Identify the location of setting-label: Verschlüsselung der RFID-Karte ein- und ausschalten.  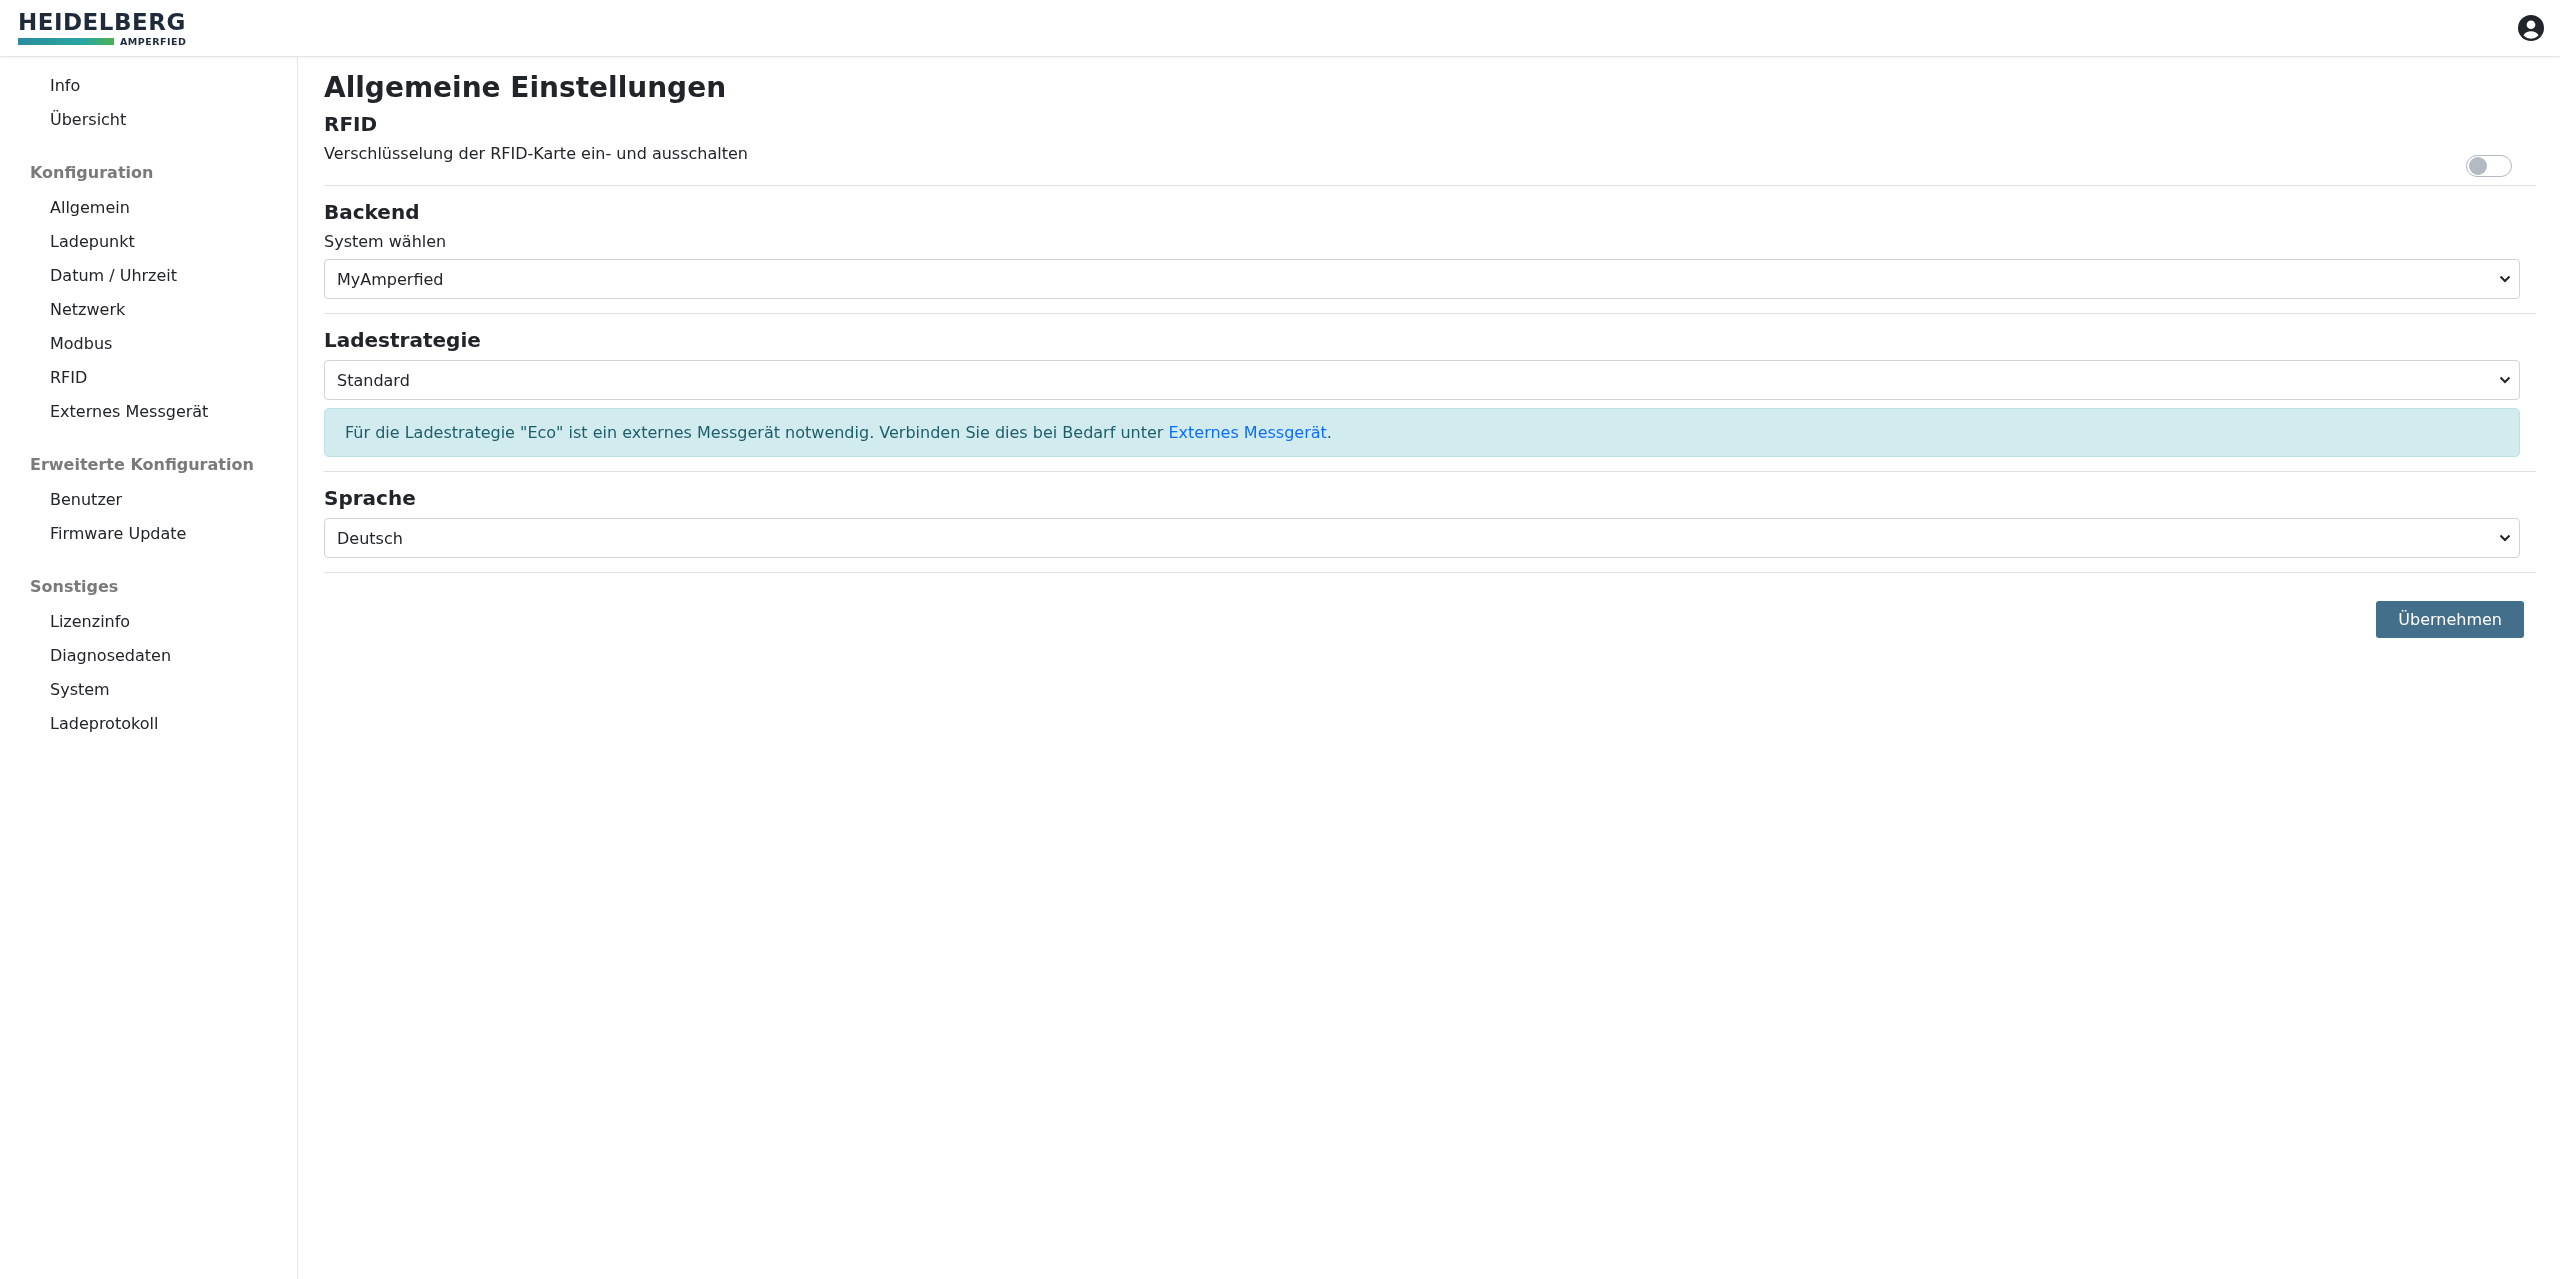
(536, 153).